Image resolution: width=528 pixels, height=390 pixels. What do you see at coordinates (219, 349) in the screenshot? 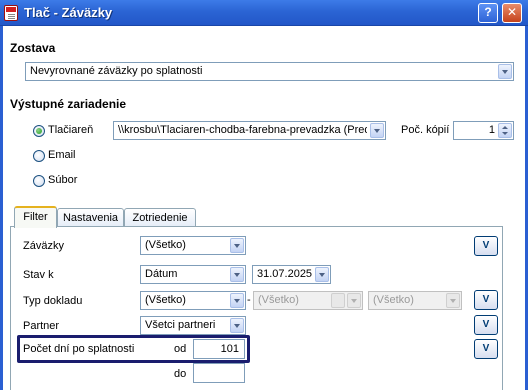
I see `days-from-input: 101` at bounding box center [219, 349].